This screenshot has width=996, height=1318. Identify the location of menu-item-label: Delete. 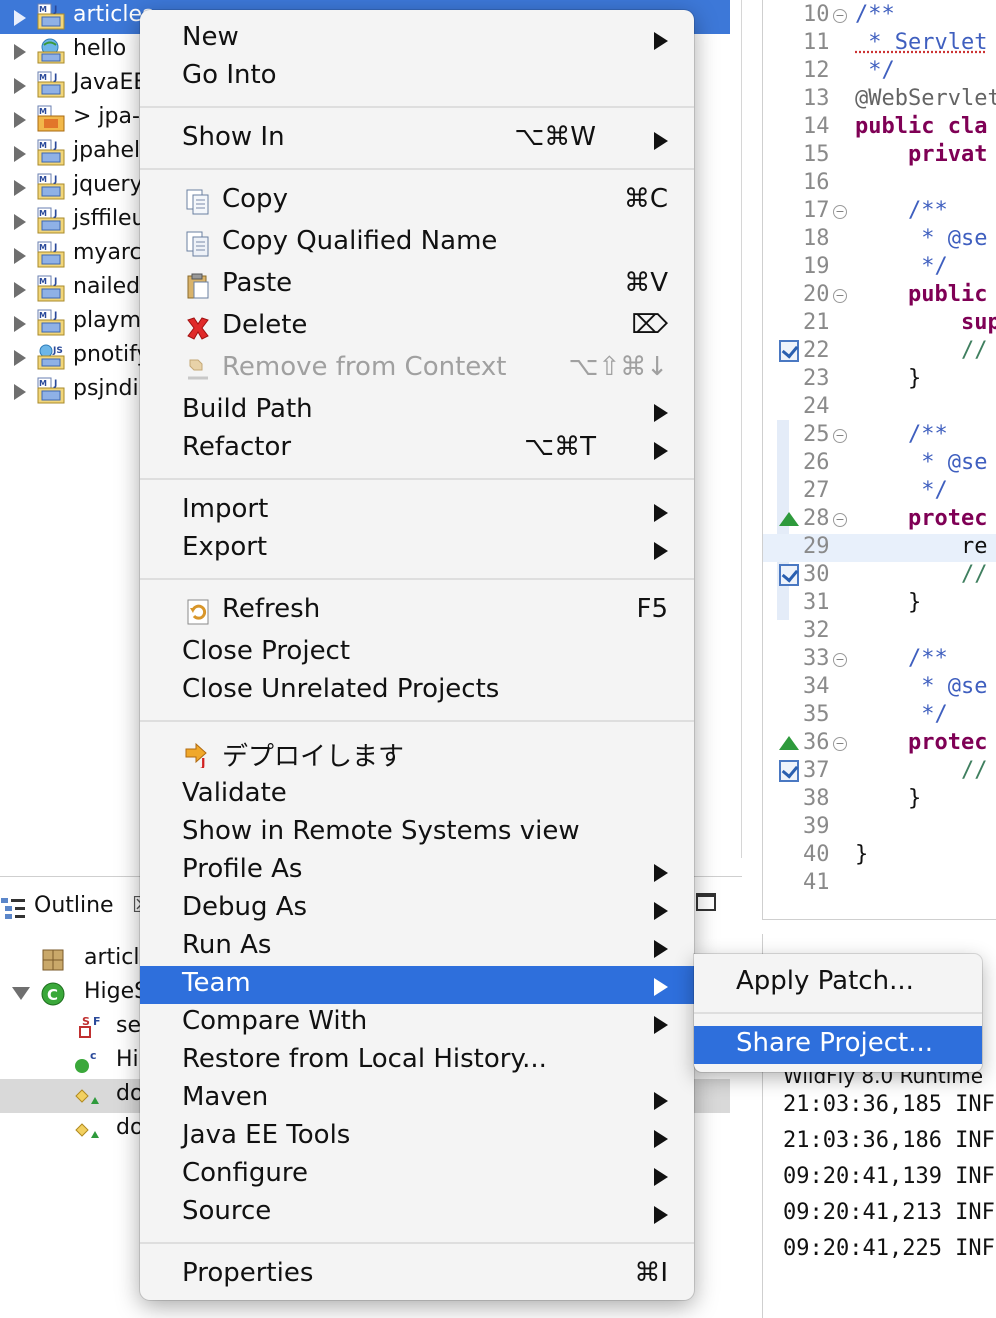
(265, 325).